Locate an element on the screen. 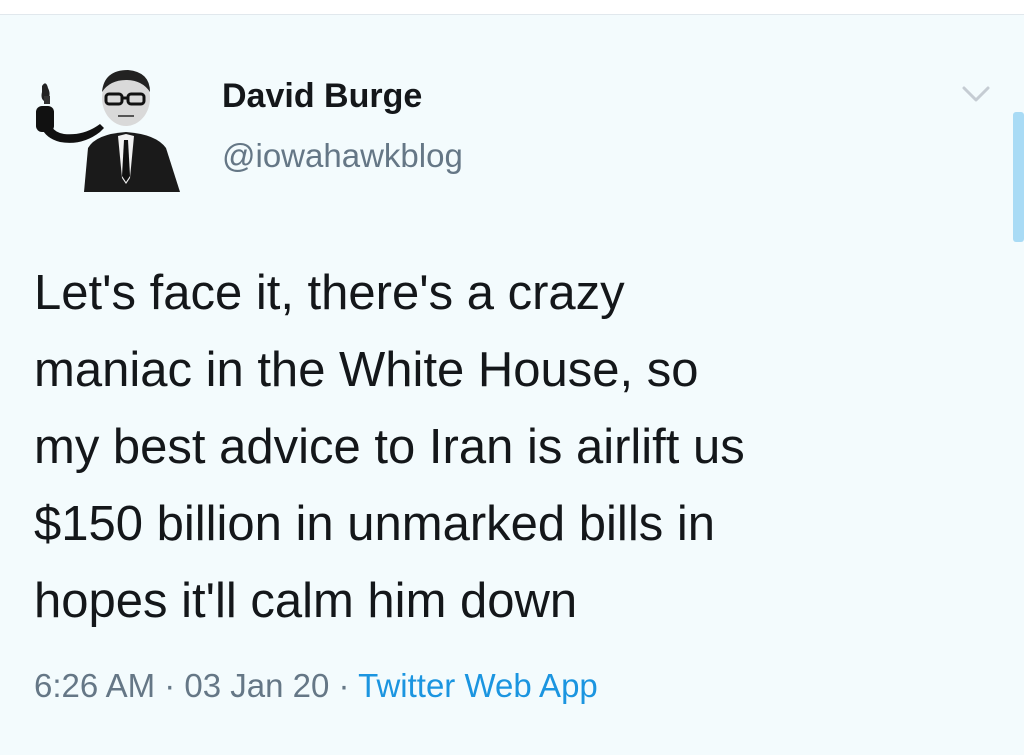 This screenshot has width=1024, height=755. avatar-image is located at coordinates (108, 131).